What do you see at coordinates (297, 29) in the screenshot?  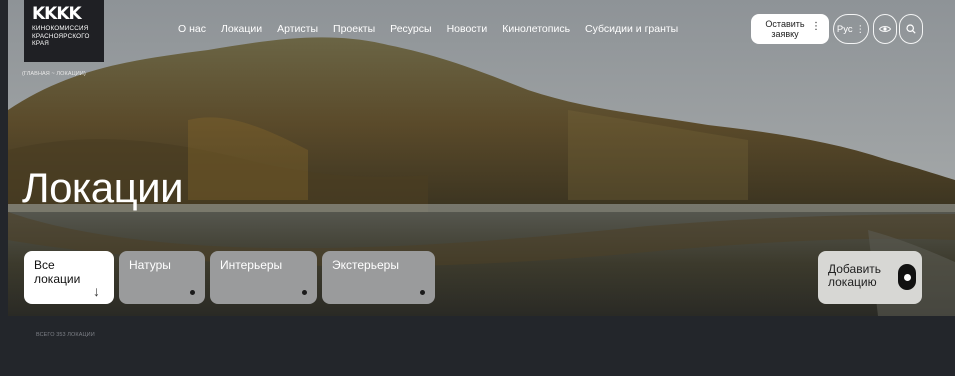 I see `nav-item-artists: Артисты` at bounding box center [297, 29].